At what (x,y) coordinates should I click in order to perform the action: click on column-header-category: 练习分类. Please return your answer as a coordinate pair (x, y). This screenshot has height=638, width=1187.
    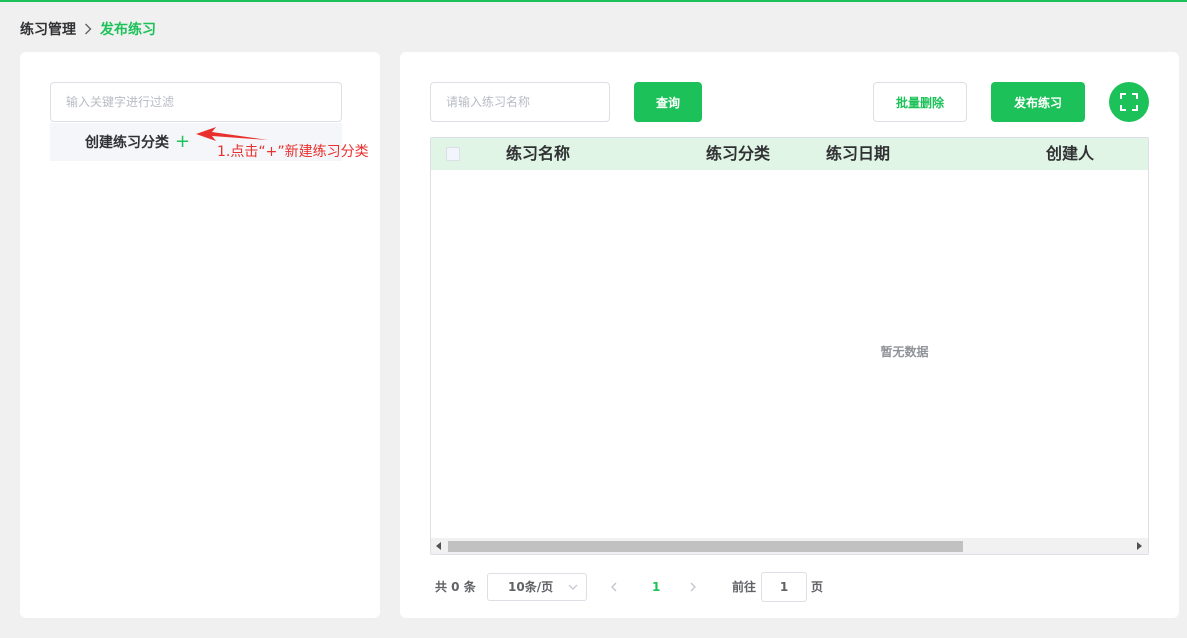
    Looking at the image, I should click on (738, 153).